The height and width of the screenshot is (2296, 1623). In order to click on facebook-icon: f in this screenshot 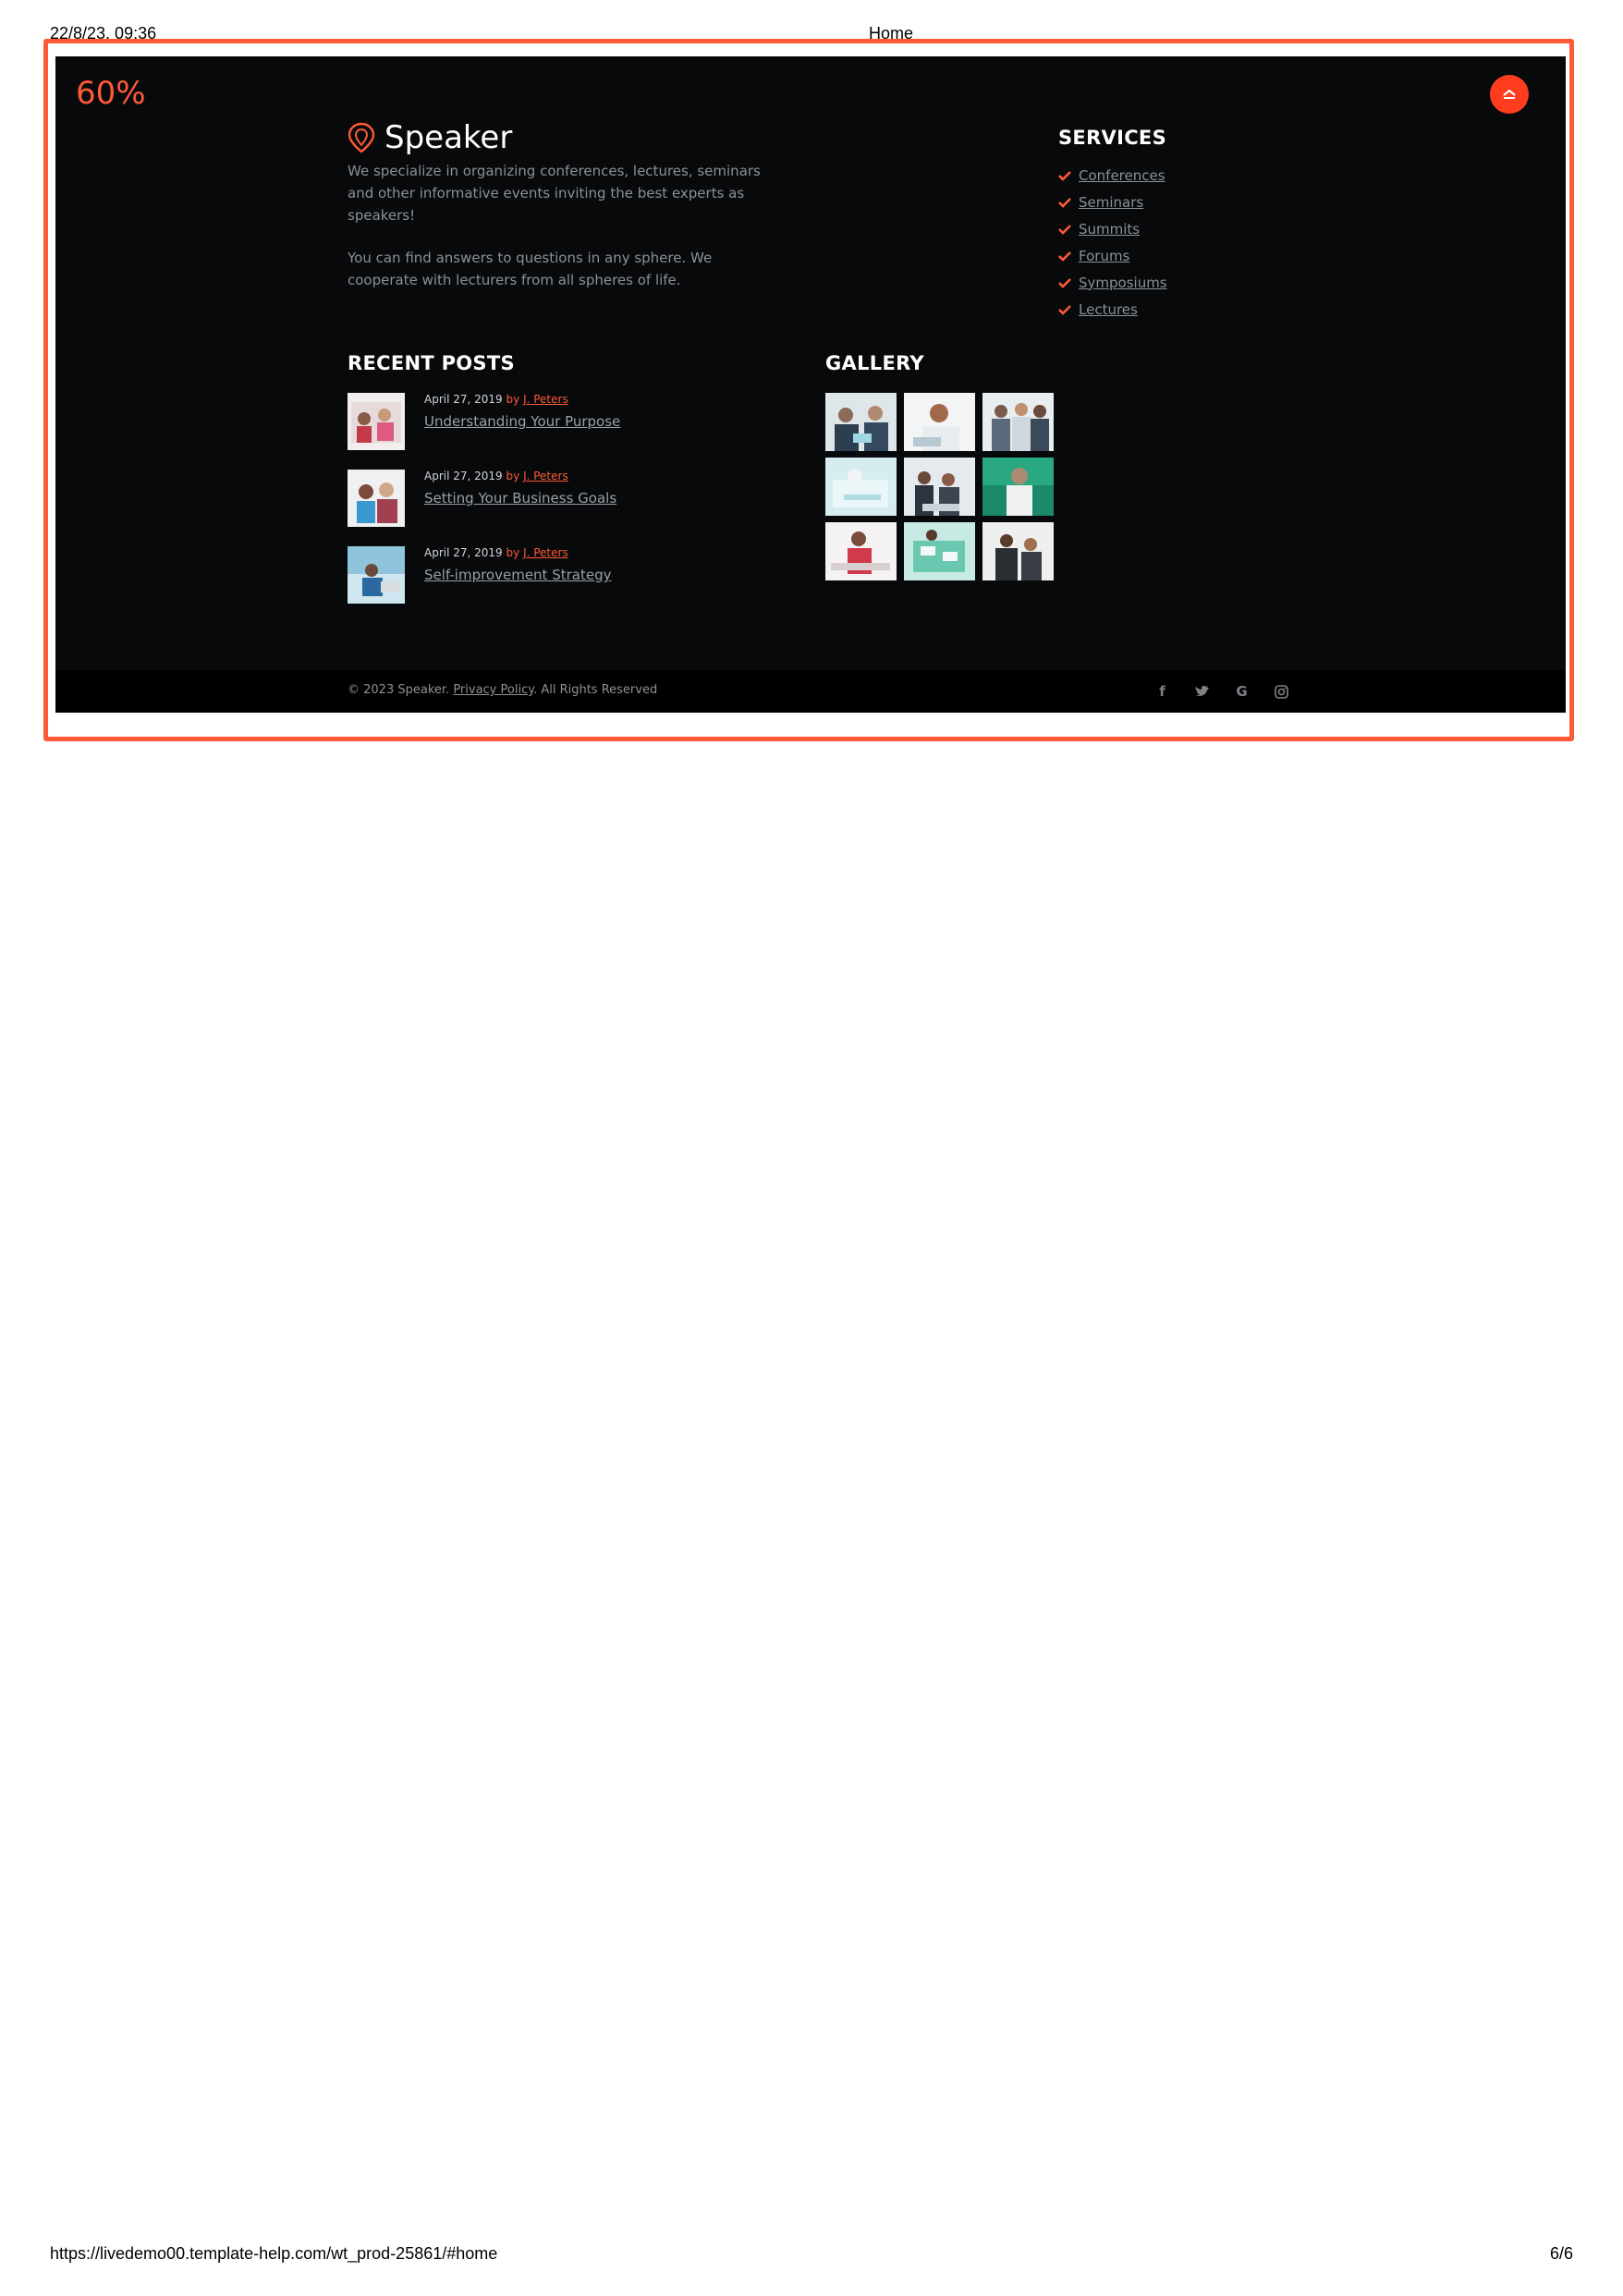, I will do `click(1162, 692)`.